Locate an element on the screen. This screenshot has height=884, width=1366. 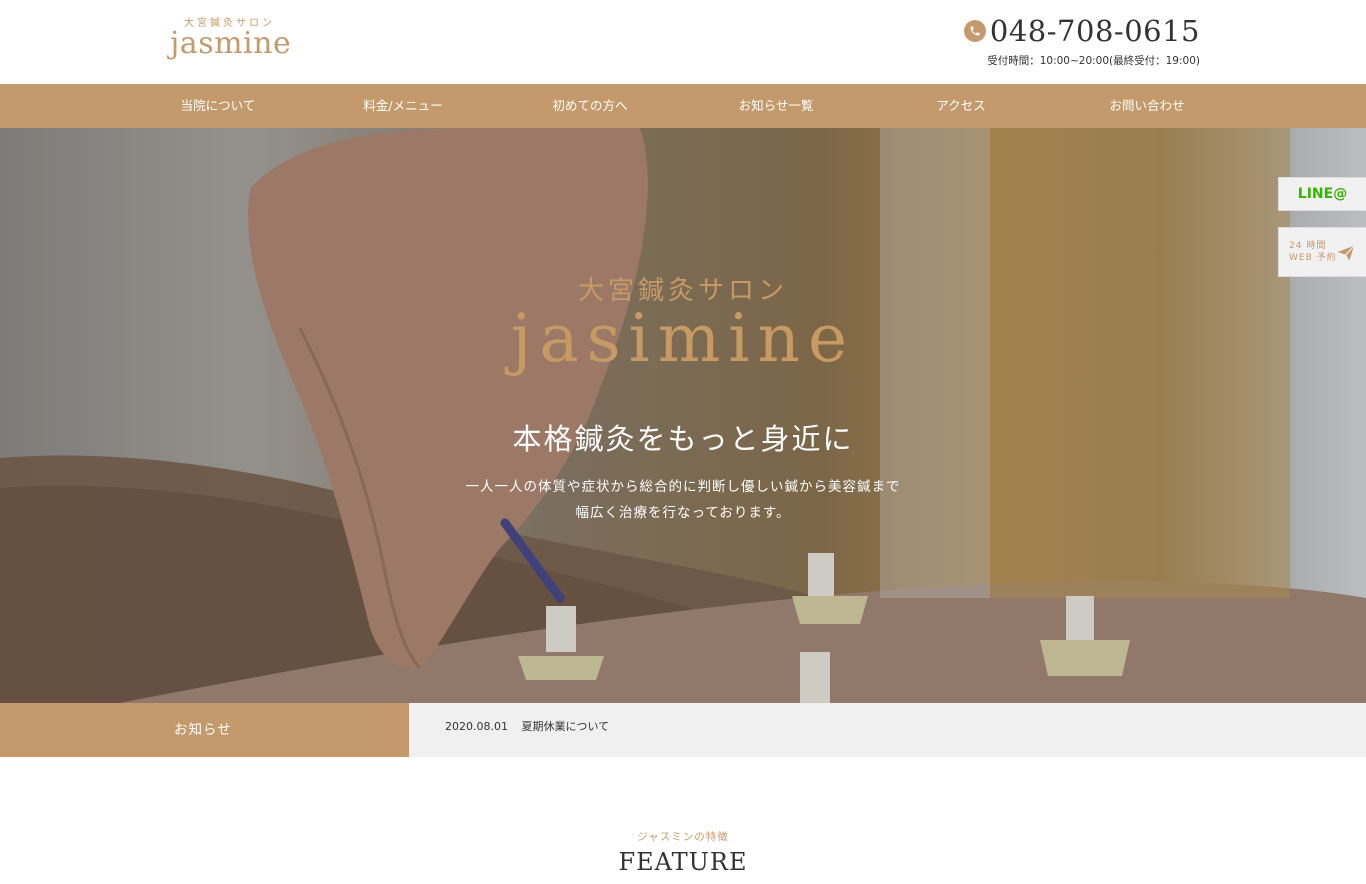
hero-description-line-2: 幅広く治療を行なっております。 is located at coordinates (683, 513).